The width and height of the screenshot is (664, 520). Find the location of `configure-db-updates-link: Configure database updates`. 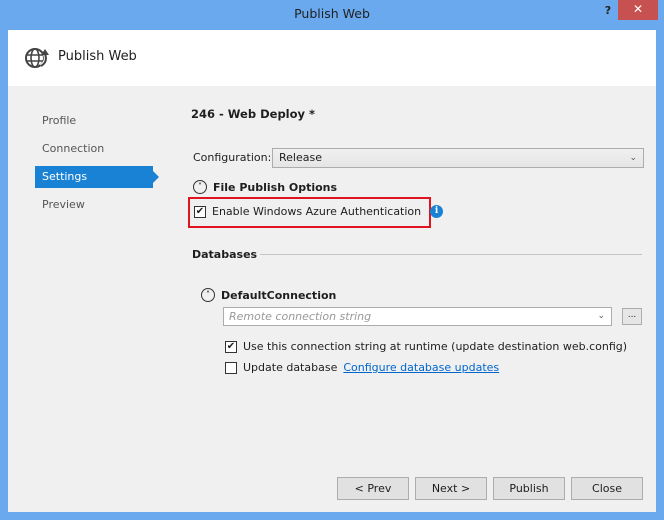

configure-db-updates-link: Configure database updates is located at coordinates (421, 367).